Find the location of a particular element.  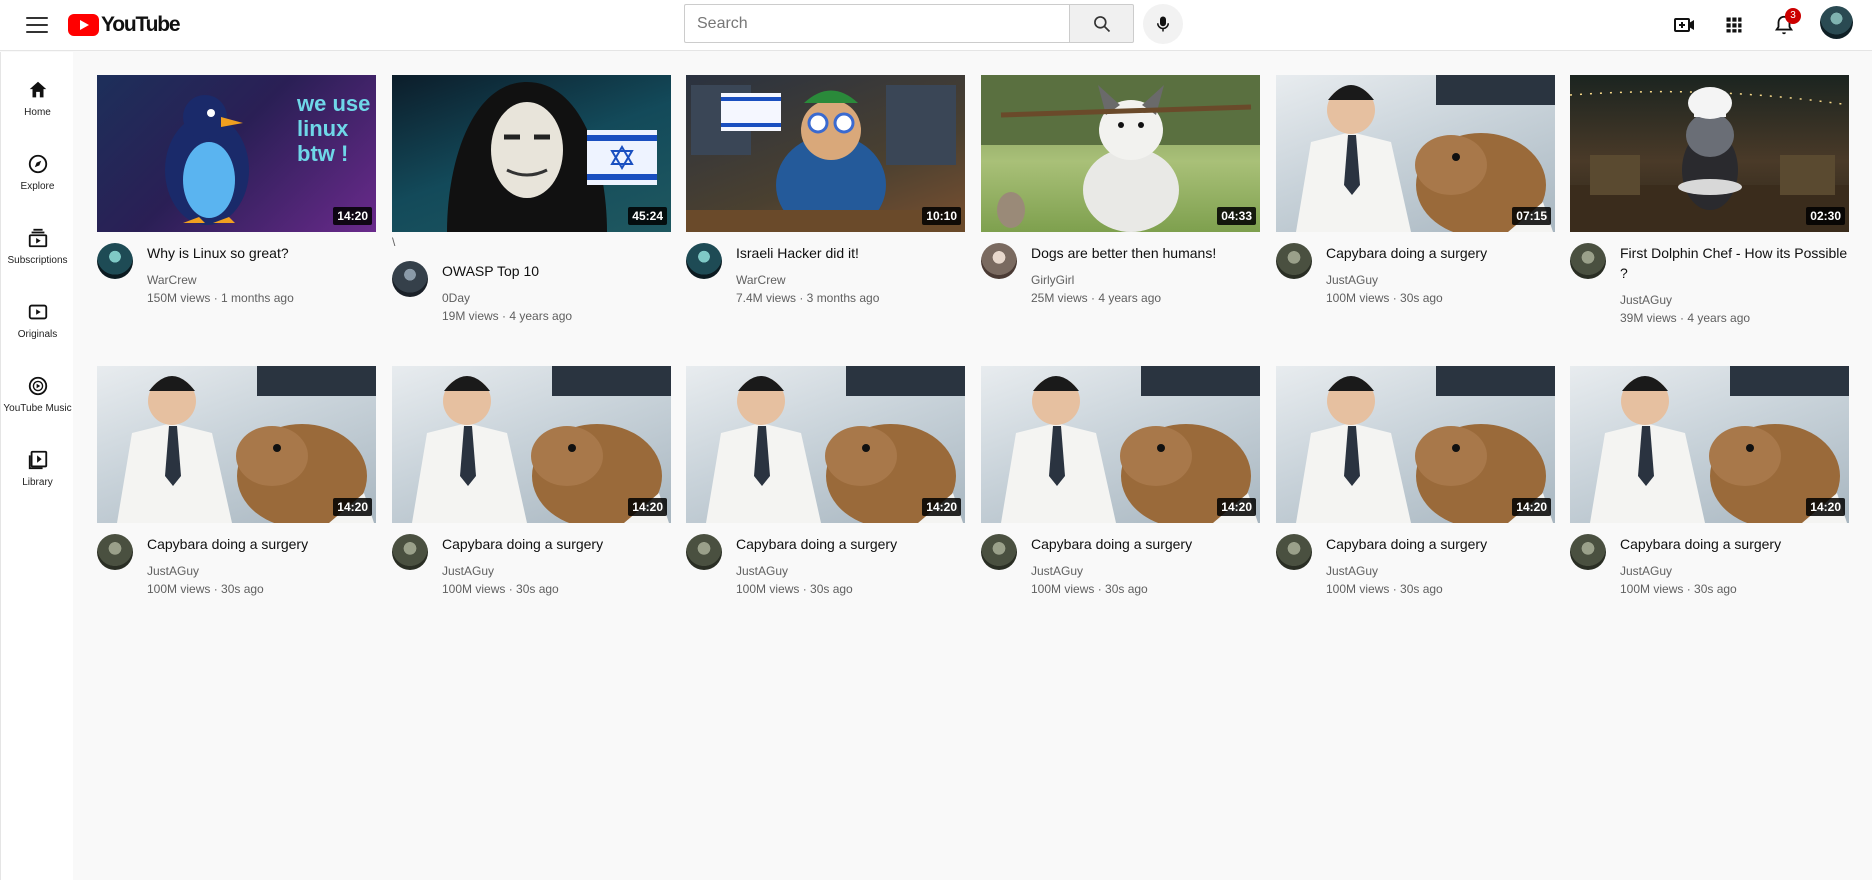

search-input is located at coordinates (876, 23).